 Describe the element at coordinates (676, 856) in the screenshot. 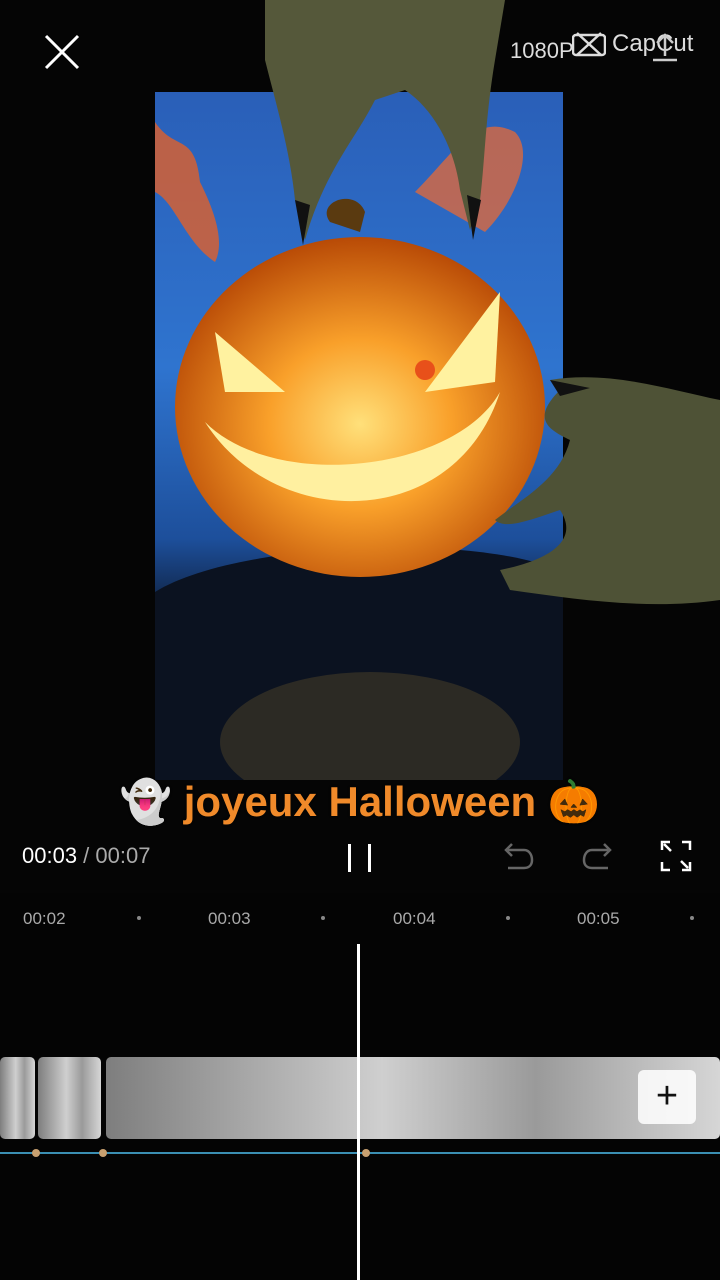

I see `fullscreen-icon` at that location.